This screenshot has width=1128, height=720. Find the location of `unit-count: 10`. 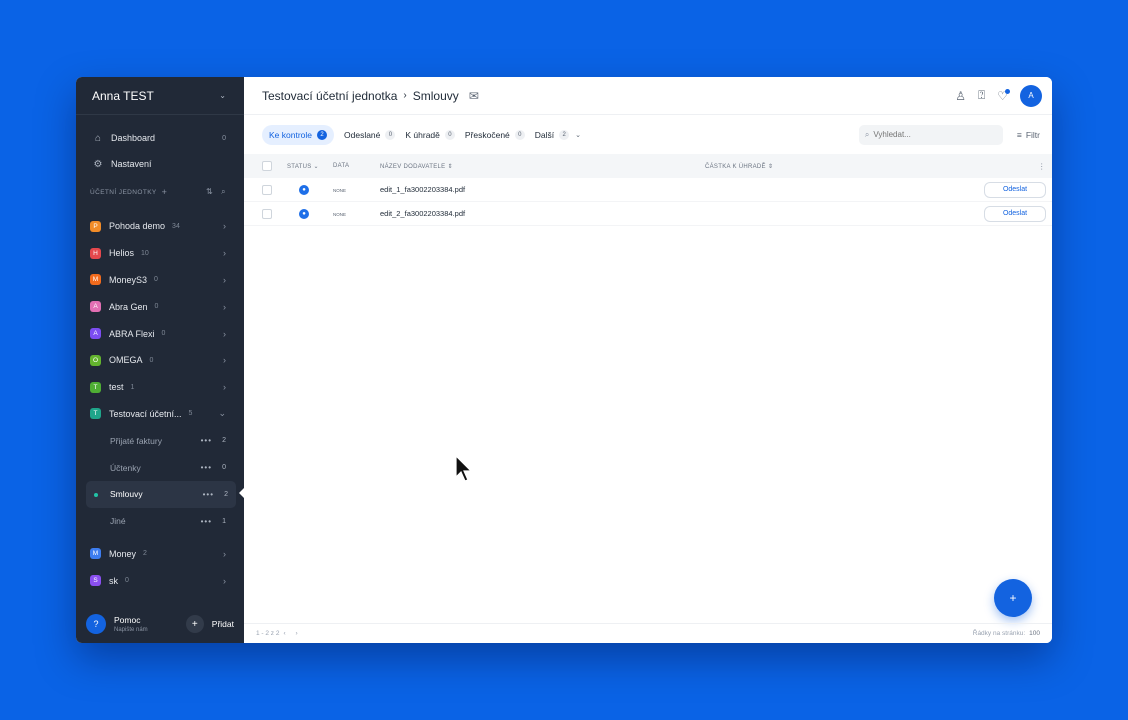

unit-count: 10 is located at coordinates (145, 253).